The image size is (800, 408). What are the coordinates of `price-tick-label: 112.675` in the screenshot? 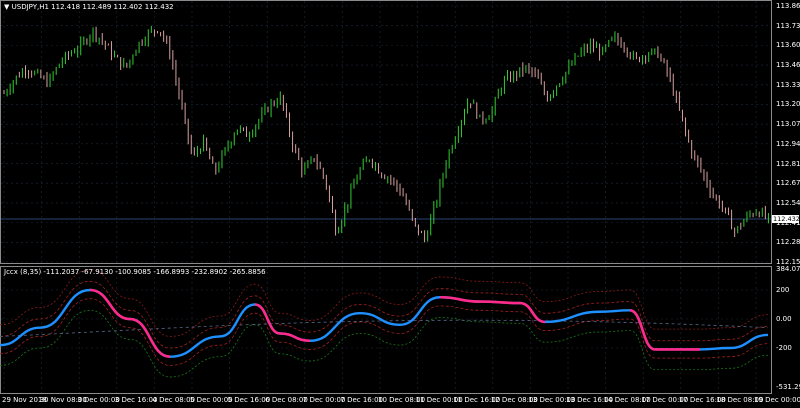 It's located at (788, 183).